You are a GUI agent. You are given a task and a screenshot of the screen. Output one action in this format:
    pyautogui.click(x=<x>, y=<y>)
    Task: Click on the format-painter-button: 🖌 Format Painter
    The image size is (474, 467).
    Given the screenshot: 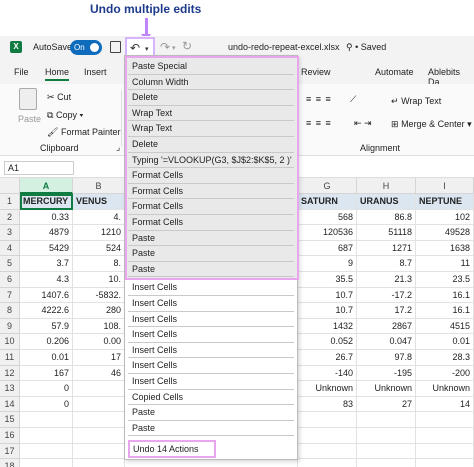 What is the action you would take?
    pyautogui.click(x=83, y=132)
    